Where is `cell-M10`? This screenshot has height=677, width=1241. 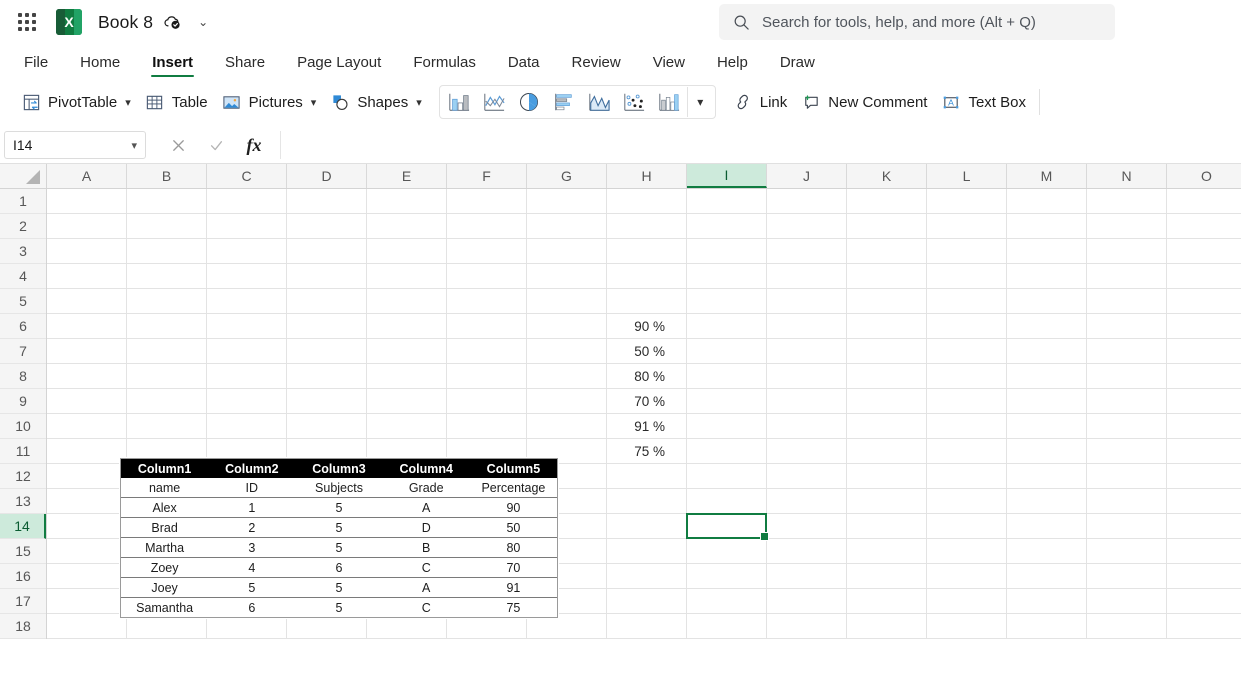 cell-M10 is located at coordinates (1047, 426).